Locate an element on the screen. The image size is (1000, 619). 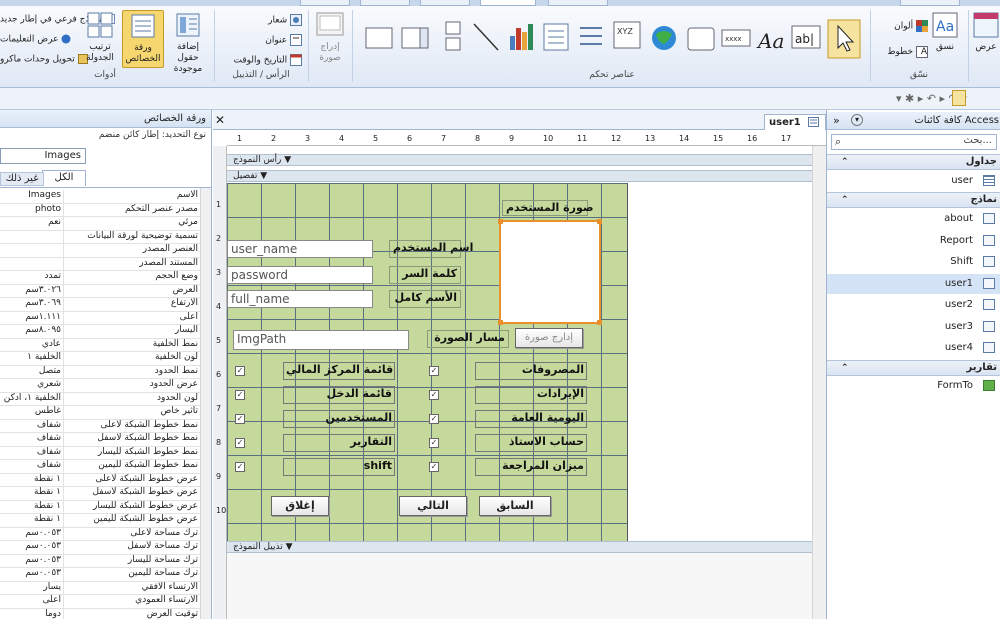
property-row: تمدد وضع الحجم is located at coordinates (100, 278).